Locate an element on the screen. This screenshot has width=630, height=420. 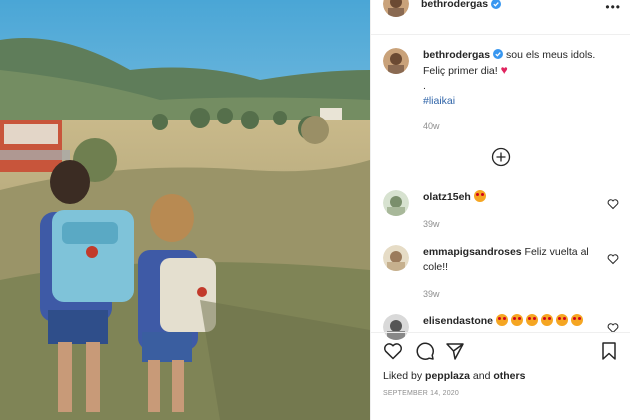
comment-item: elisendastone is located at coordinates (501, 327).